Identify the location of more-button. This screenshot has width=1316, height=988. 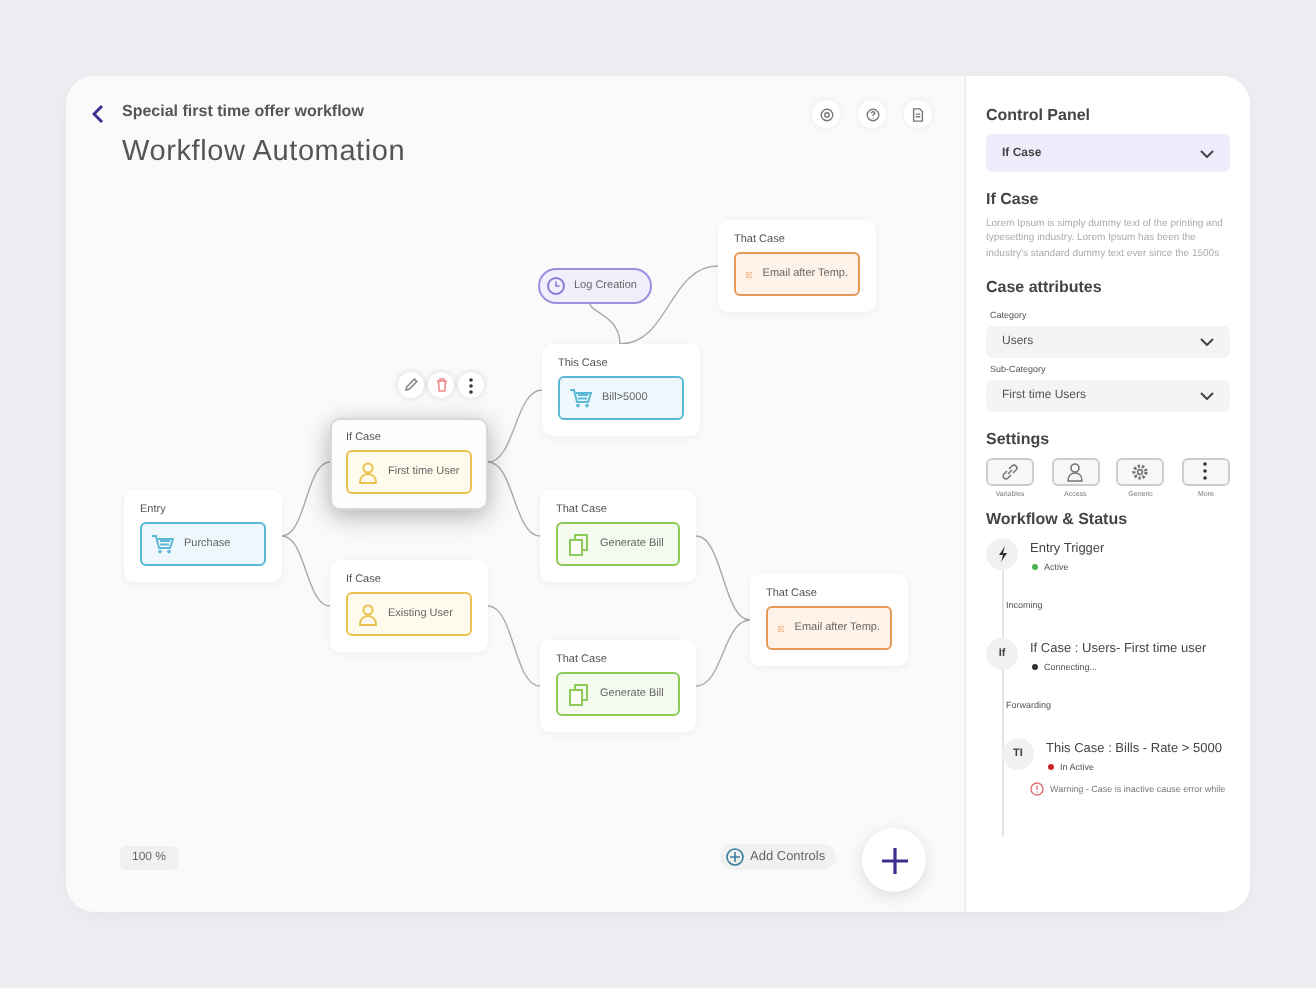
(471, 385).